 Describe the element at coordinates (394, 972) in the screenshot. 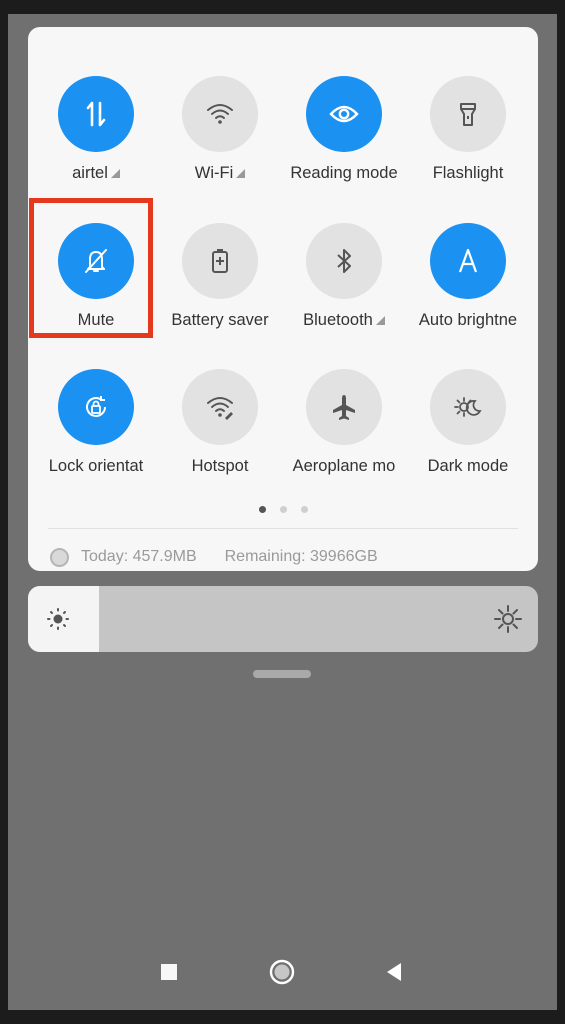

I see `back-button` at that location.